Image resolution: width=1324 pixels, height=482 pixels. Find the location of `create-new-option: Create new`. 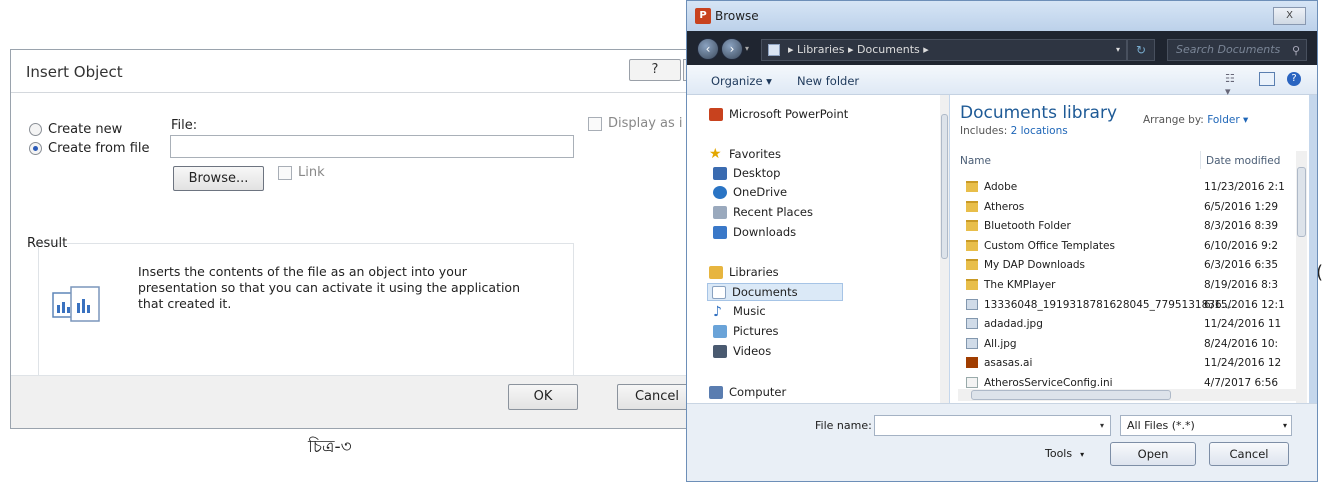

create-new-option: Create new is located at coordinates (75, 129).